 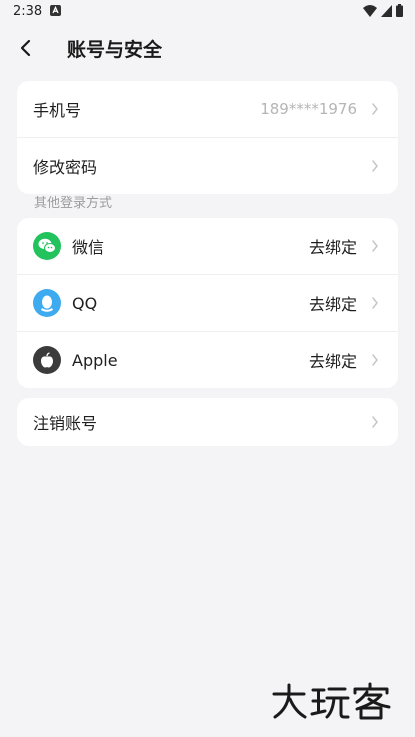 I want to click on phone-row: 手机号 189****1976, so click(x=207, y=109).